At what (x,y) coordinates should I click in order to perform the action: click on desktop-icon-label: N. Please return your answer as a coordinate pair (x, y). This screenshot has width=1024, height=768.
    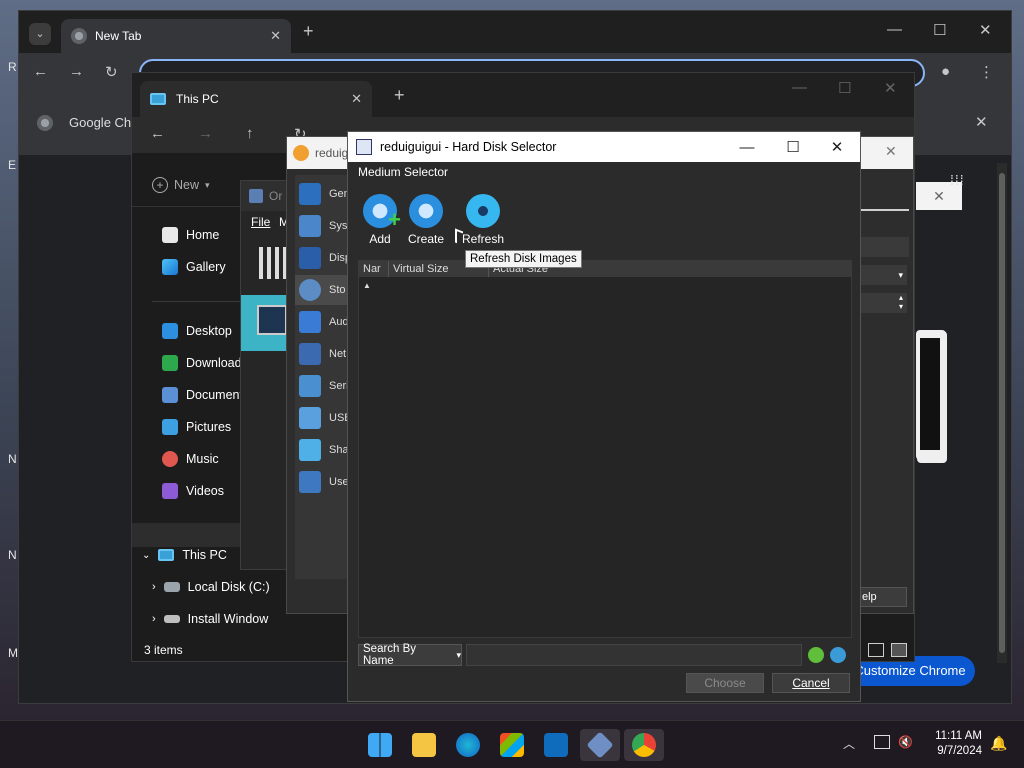
    Looking at the image, I should click on (12, 555).